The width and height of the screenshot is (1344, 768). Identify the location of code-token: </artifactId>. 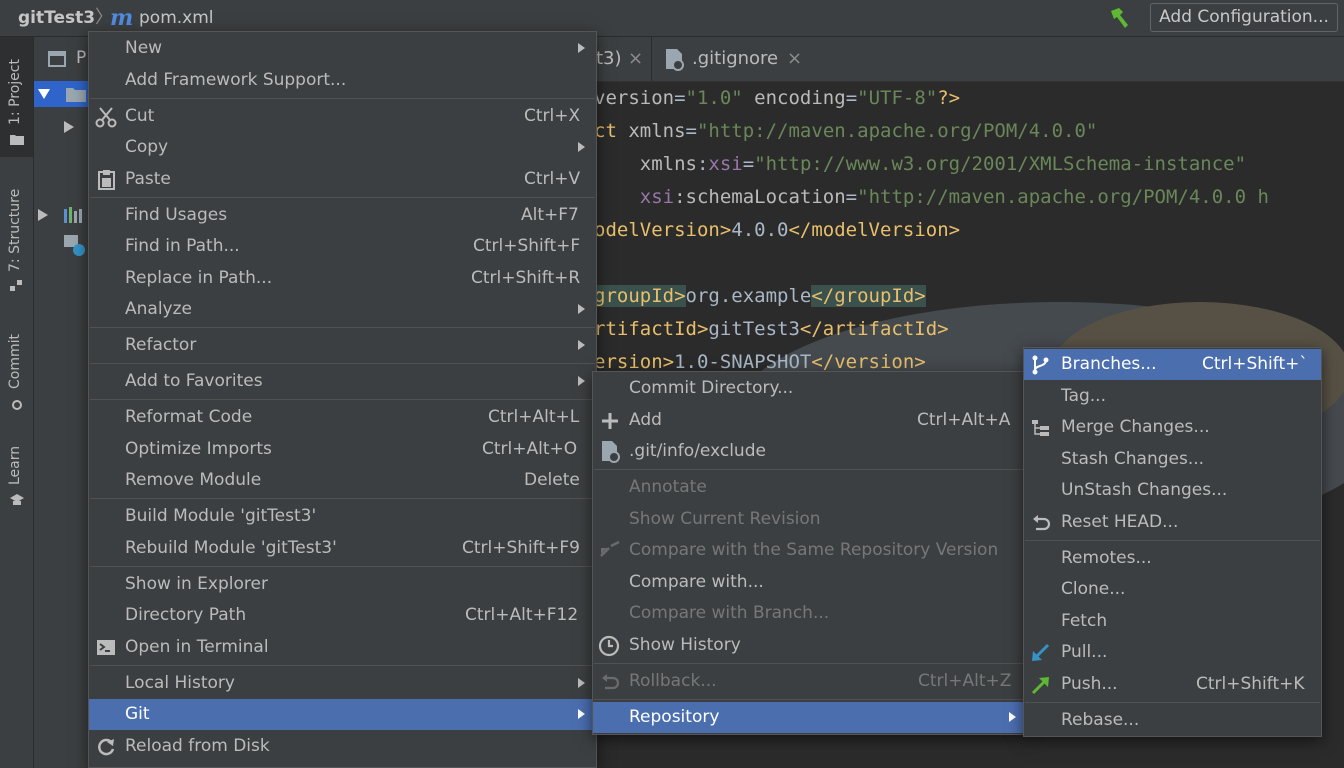
(874, 329).